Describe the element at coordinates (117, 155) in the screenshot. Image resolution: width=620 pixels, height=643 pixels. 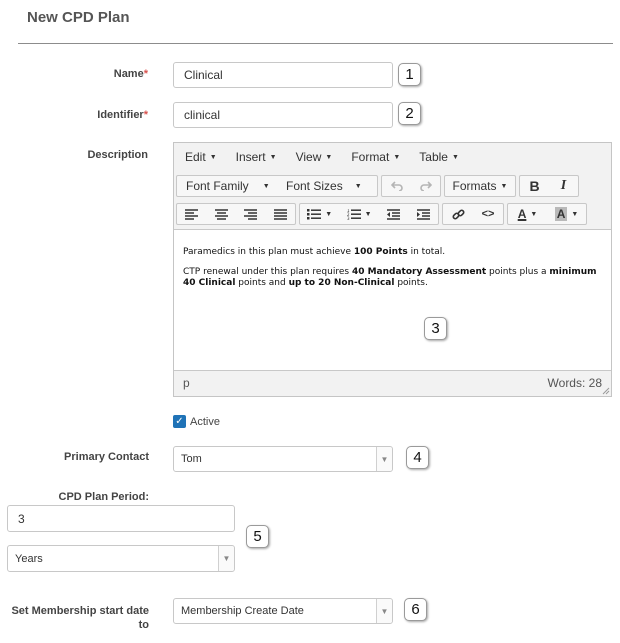
I see `description-label: Description` at that location.